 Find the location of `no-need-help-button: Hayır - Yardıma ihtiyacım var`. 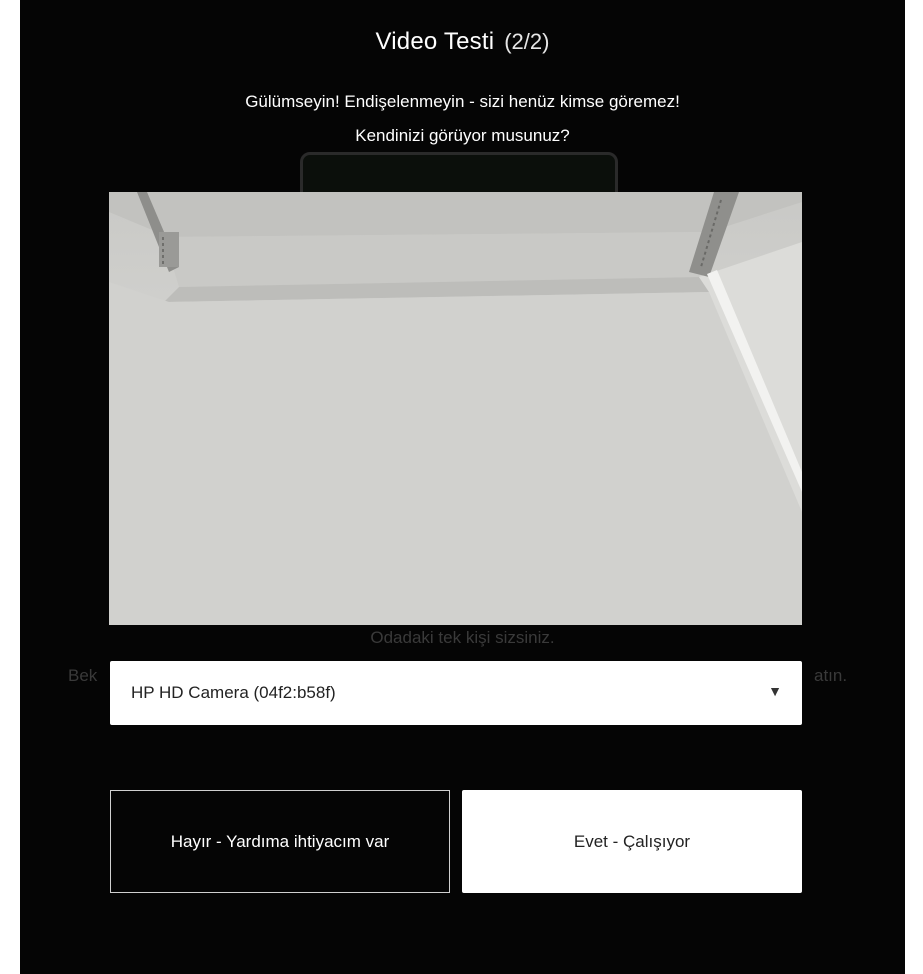

no-need-help-button: Hayır - Yardıma ihtiyacım var is located at coordinates (280, 841).